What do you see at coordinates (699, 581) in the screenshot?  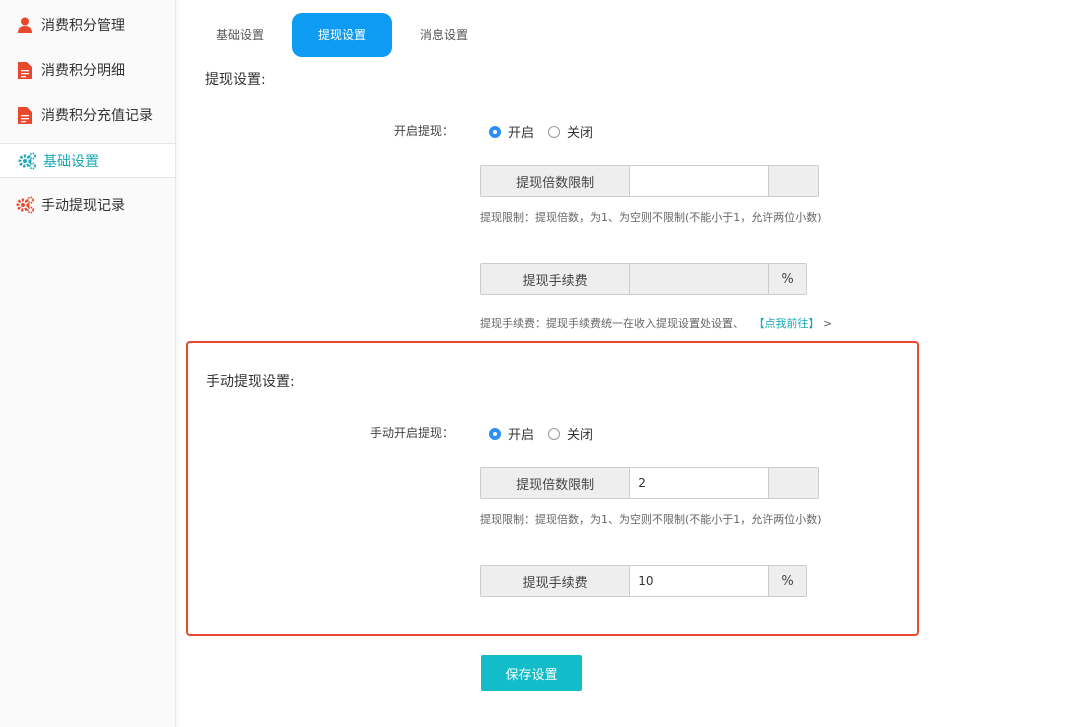 I see `manual-fee-input` at bounding box center [699, 581].